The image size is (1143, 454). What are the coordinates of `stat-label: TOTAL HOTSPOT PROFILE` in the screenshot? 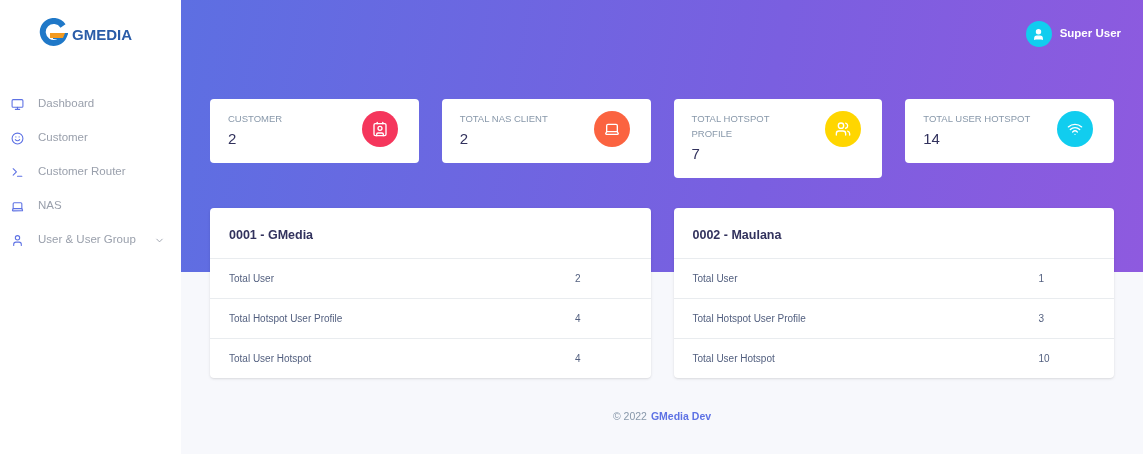 It's located at (731, 126).